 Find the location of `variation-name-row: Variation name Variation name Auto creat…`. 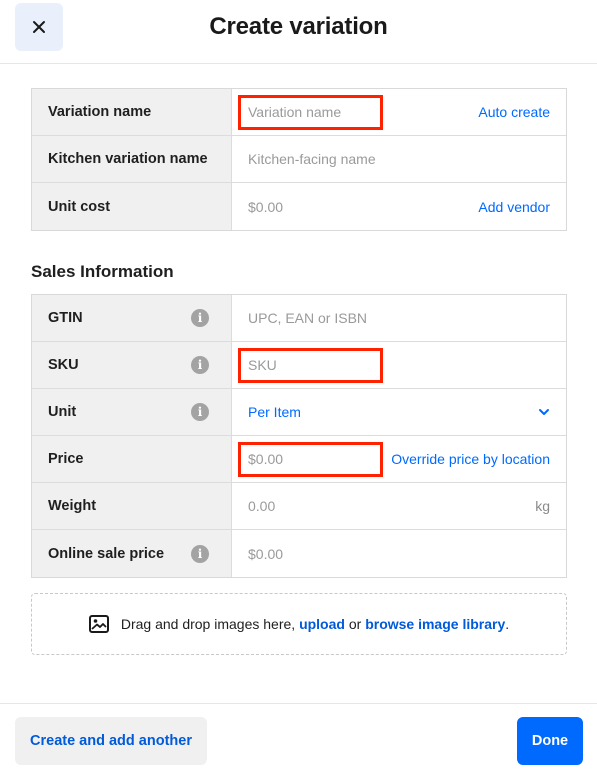

variation-name-row: Variation name Variation name Auto creat… is located at coordinates (299, 112).